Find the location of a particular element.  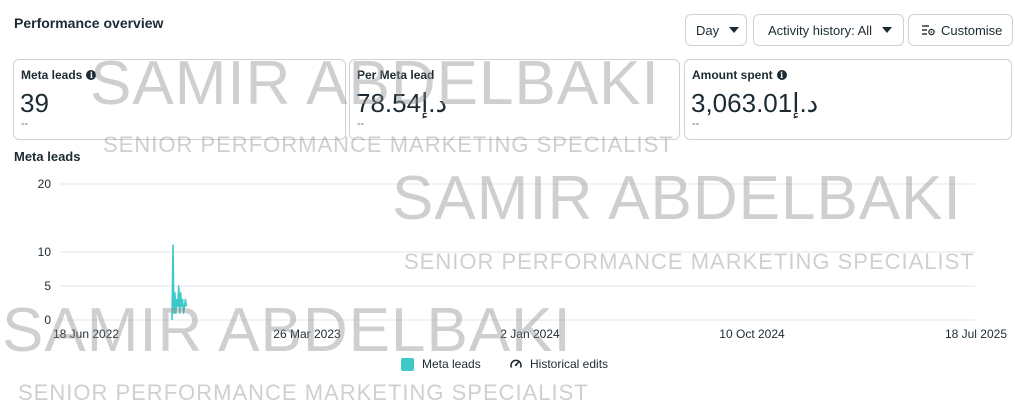

customise-button: Customise is located at coordinates (960, 30).